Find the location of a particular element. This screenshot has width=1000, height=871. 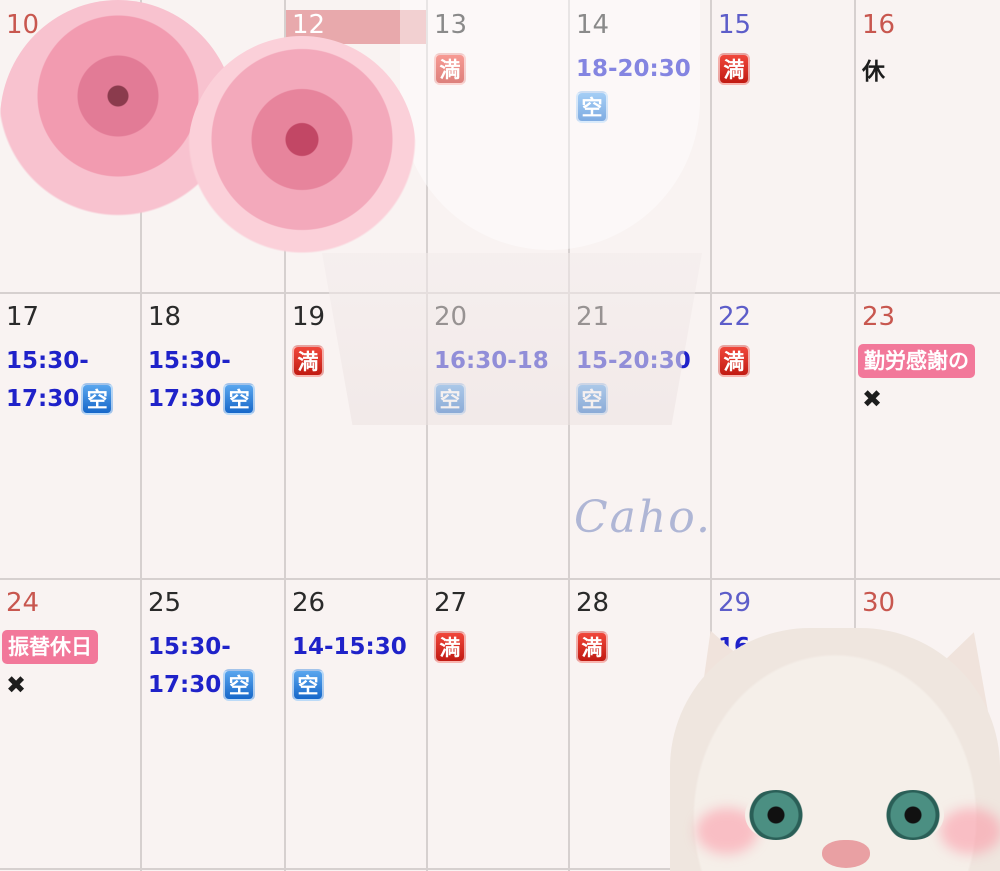

event-line: 勤労感謝の is located at coordinates (927, 361).